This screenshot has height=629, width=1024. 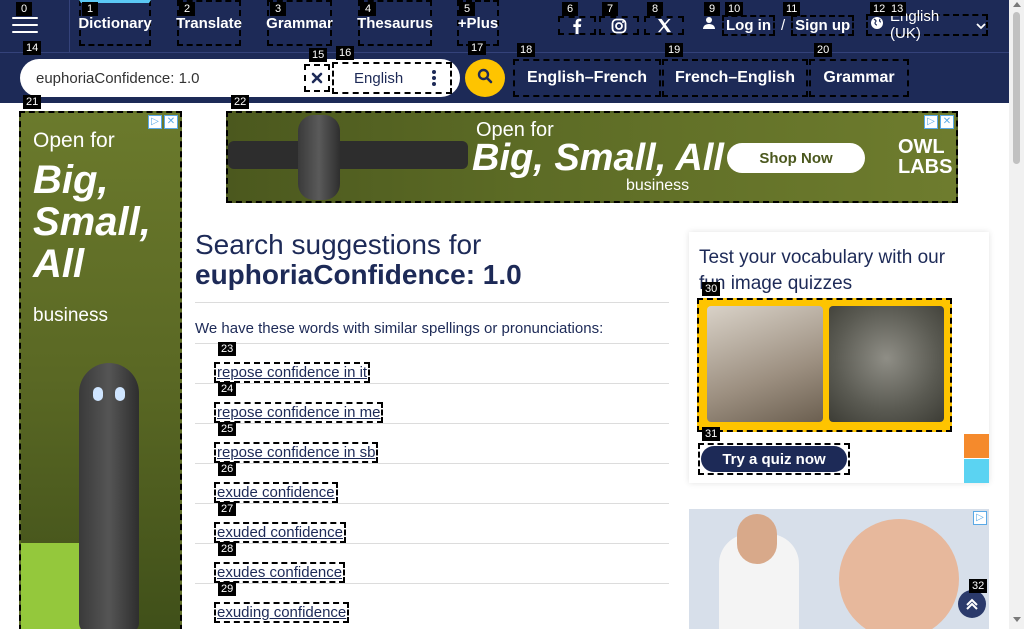 I want to click on suggestion-link: repose confidence in me, so click(x=299, y=412).